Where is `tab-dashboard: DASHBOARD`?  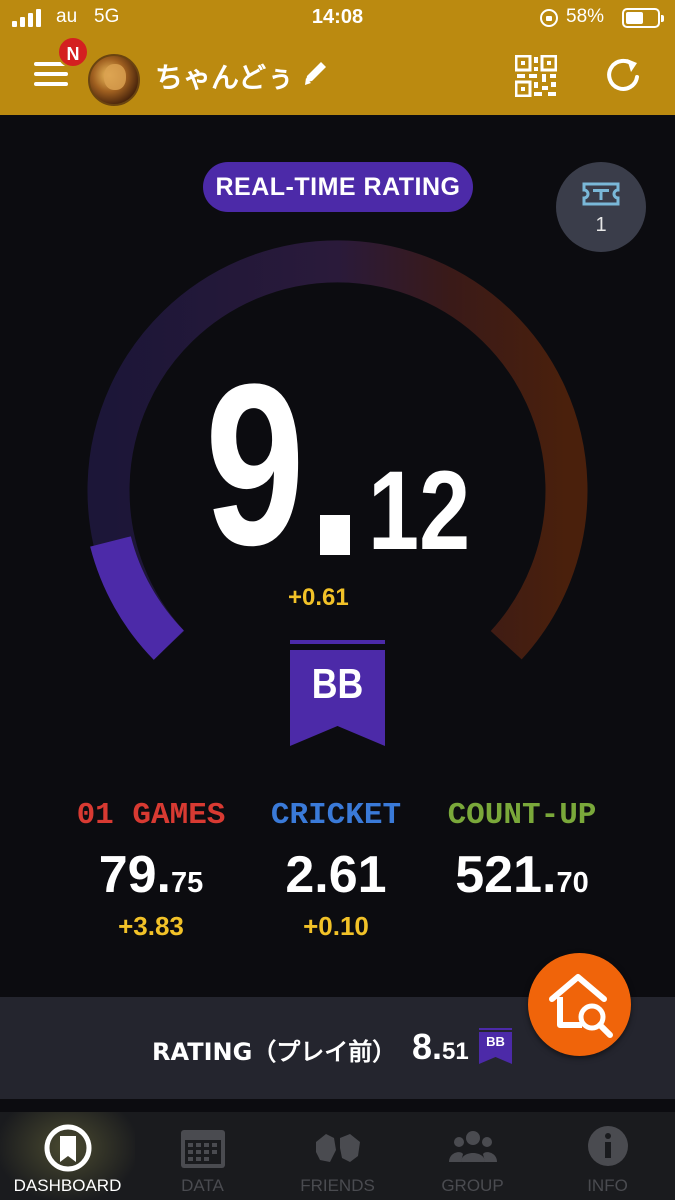 tab-dashboard: DASHBOARD is located at coordinates (67, 1156).